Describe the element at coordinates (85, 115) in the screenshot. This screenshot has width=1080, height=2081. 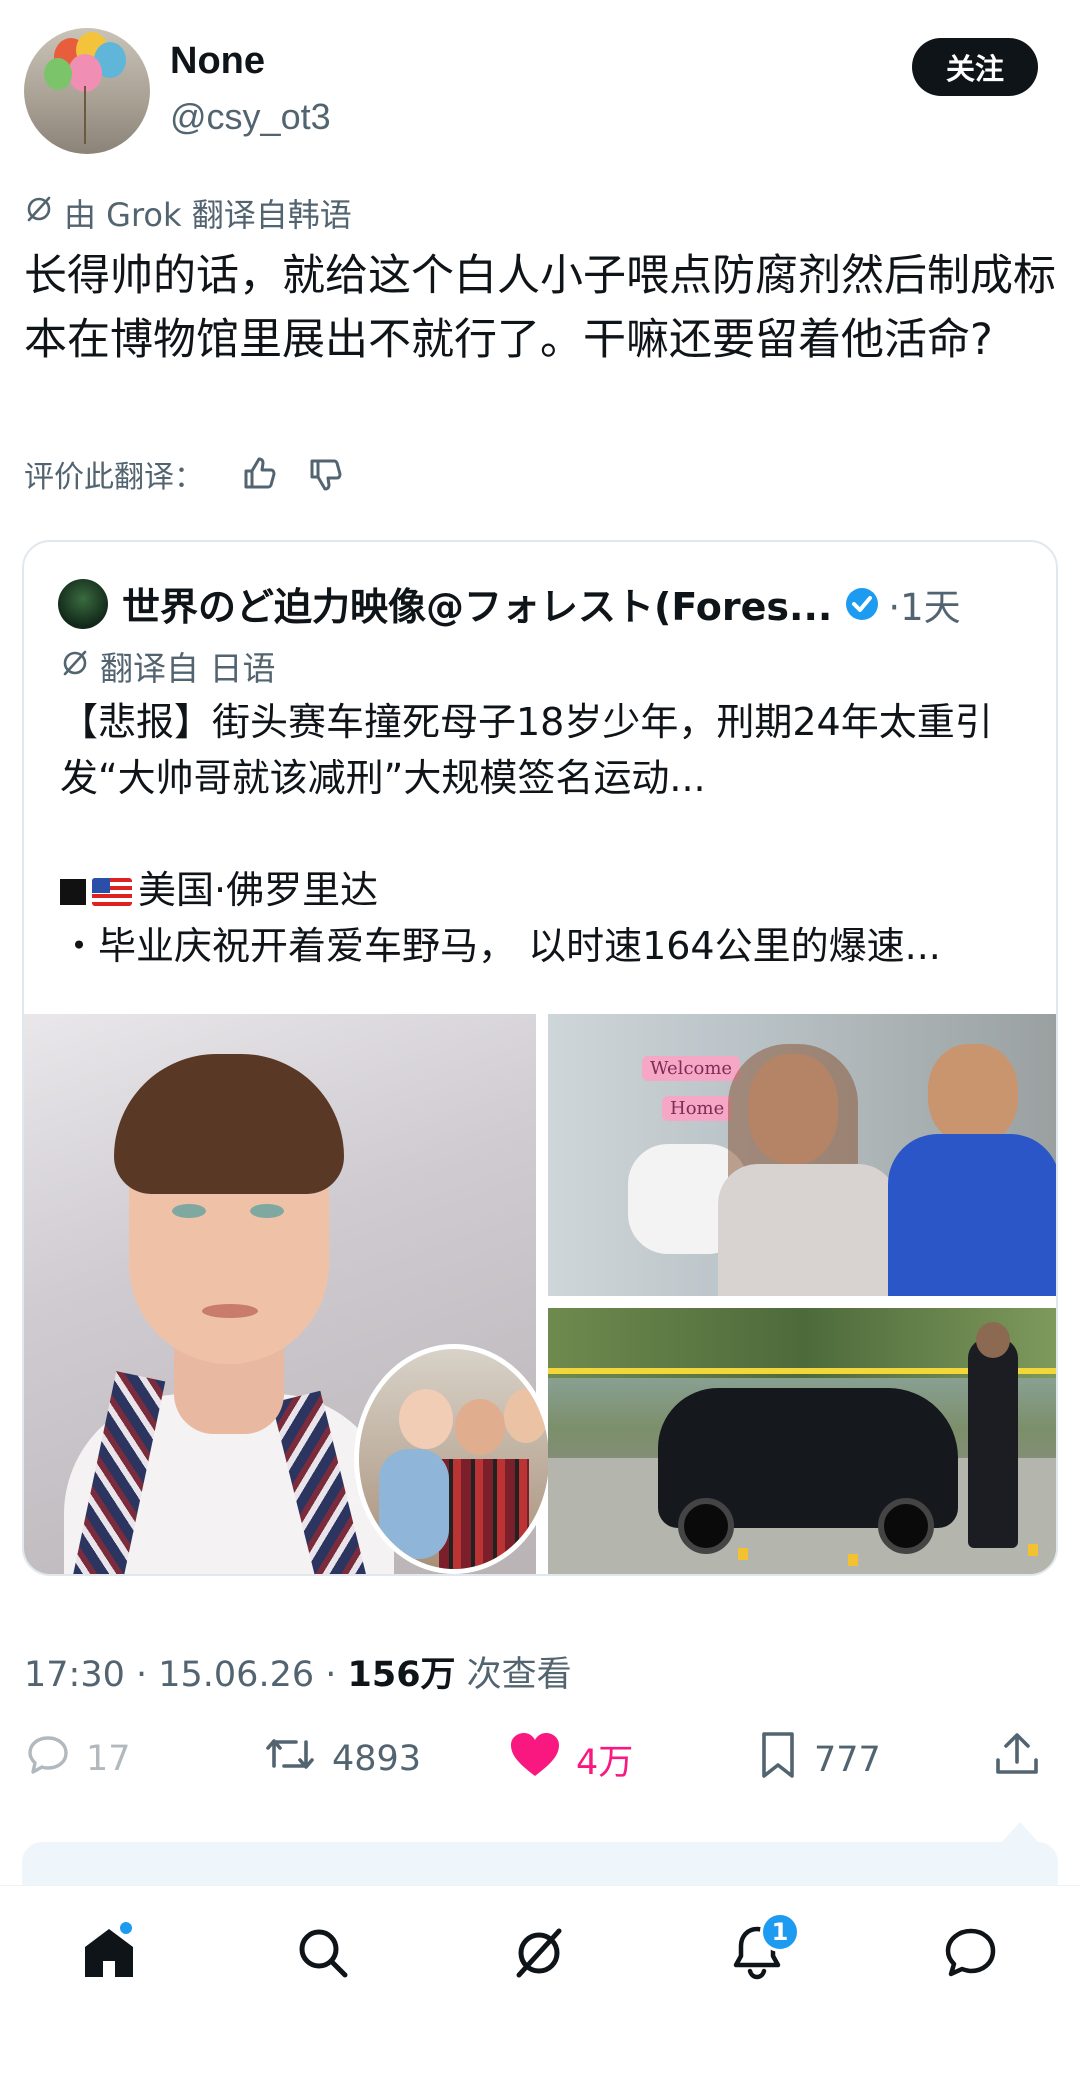
I see `balloon-string` at that location.